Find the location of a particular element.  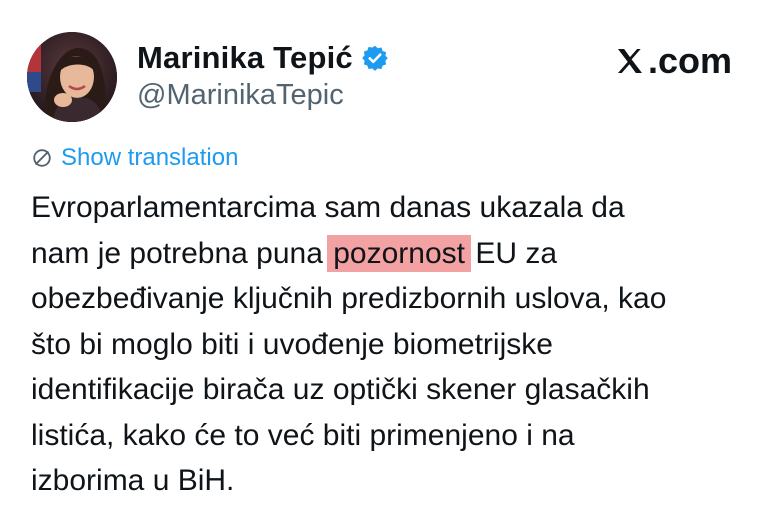

globe-icon is located at coordinates (42, 158).